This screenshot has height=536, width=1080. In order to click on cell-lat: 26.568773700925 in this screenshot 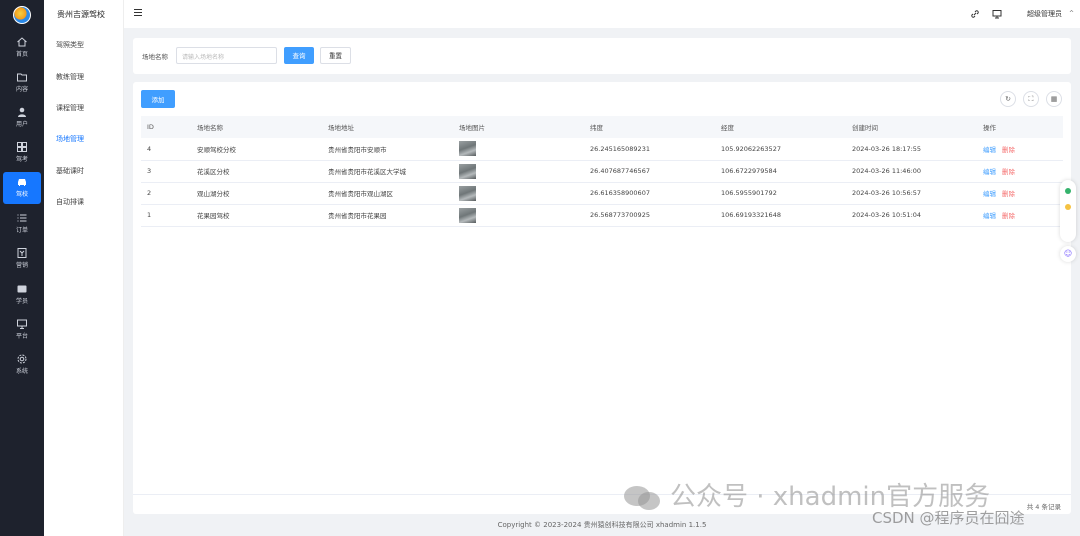, I will do `click(649, 215)`.